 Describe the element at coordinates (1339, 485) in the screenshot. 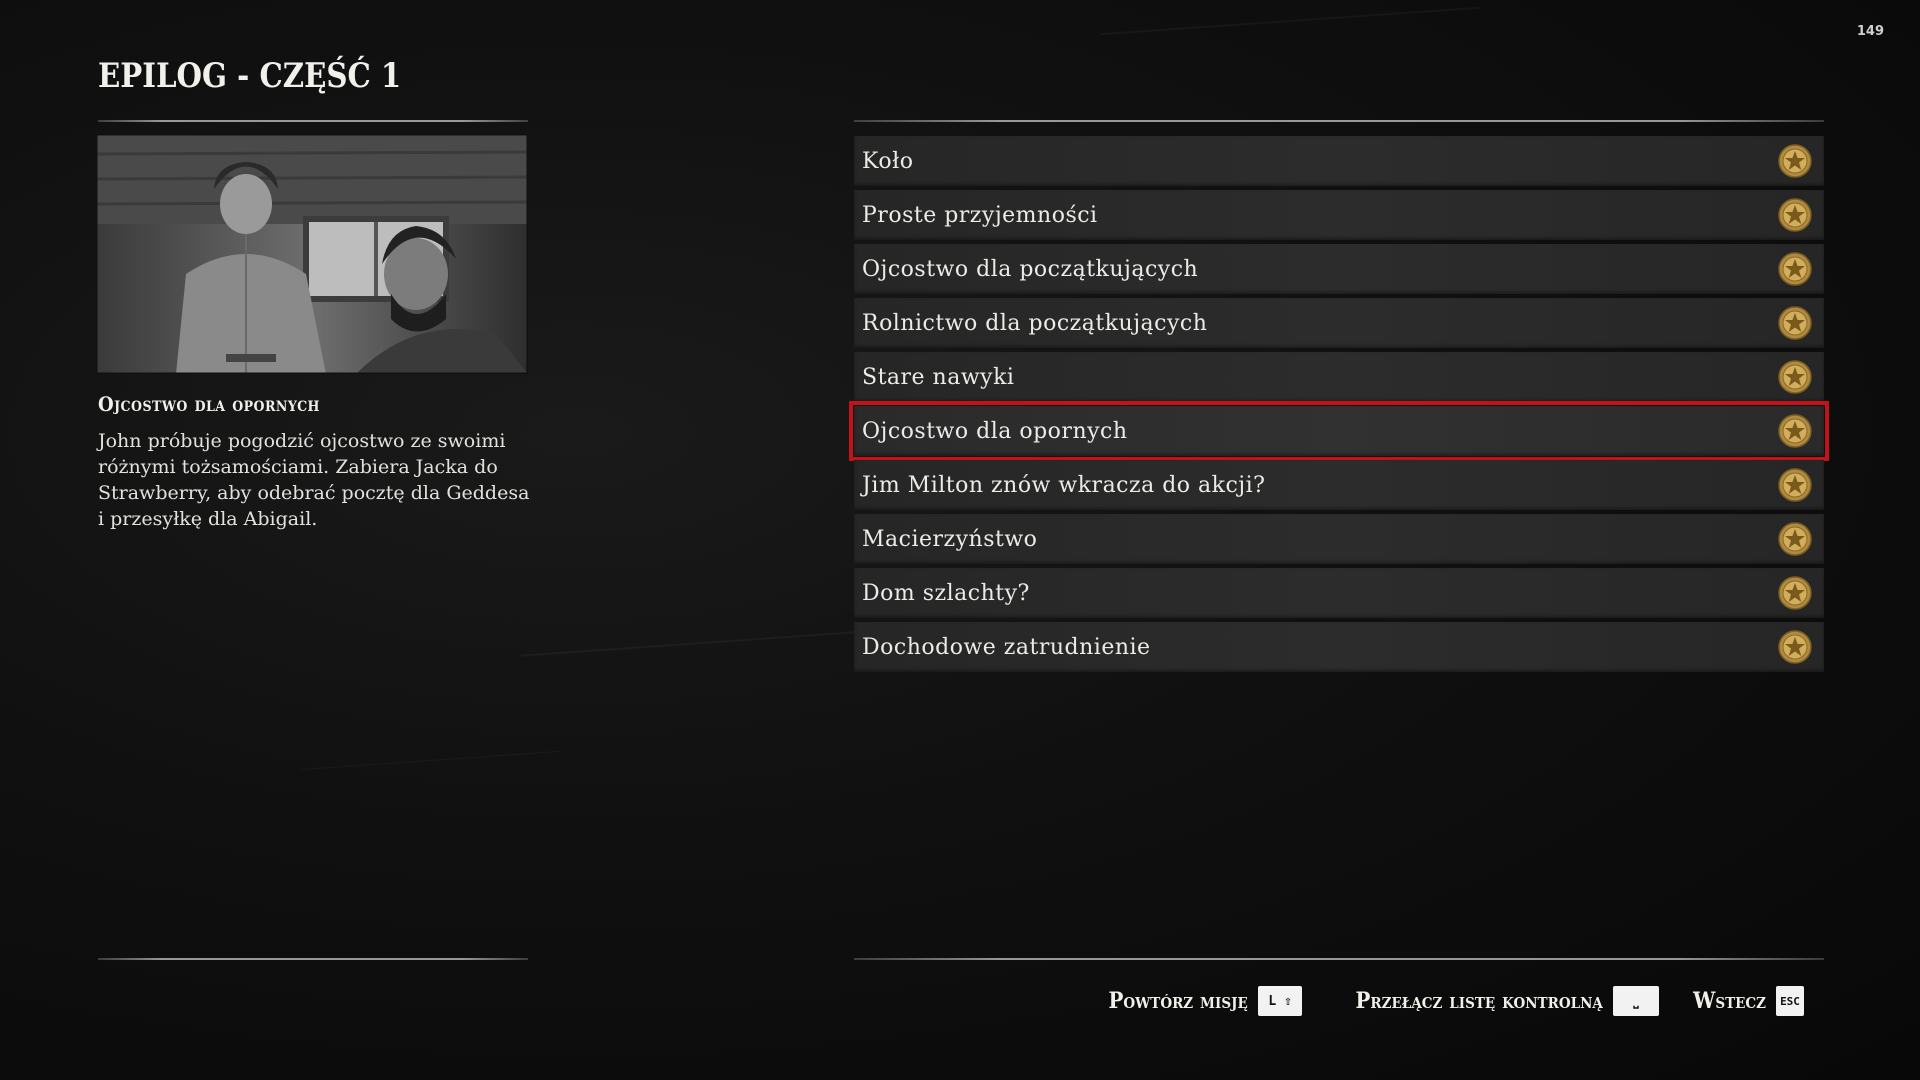

I see `mission-row: Jim Milton znów wkracza do akcji?` at that location.